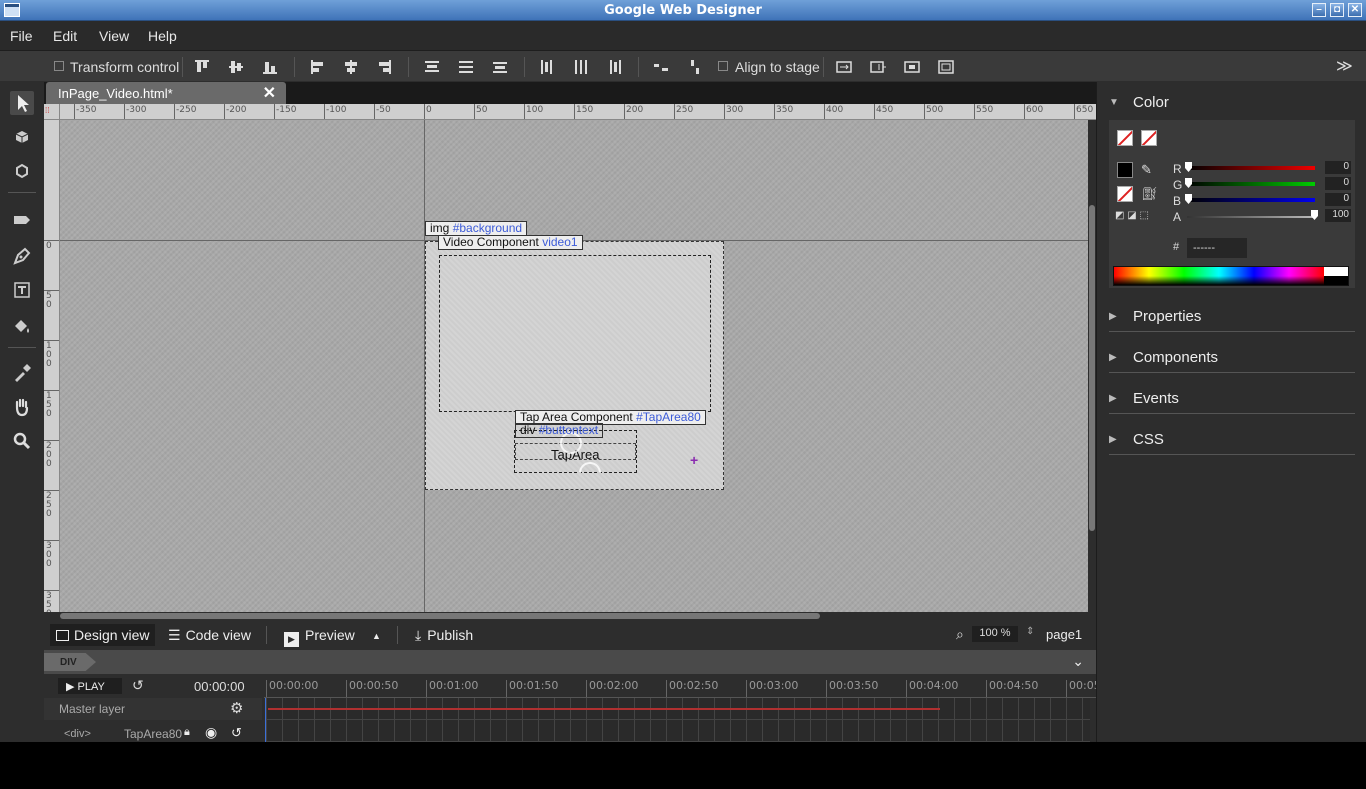 The width and height of the screenshot is (1366, 789). Describe the element at coordinates (65, 36) in the screenshot. I see `menu-edit: Edit` at that location.